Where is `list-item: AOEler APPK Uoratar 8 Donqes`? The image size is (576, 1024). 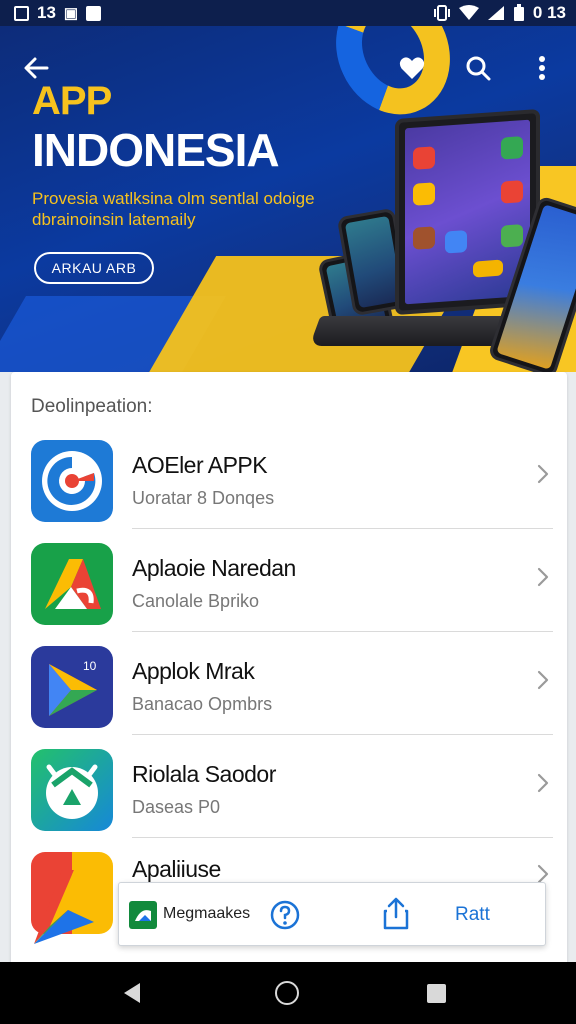 list-item: AOEler APPK Uoratar 8 Donqes is located at coordinates (289, 477).